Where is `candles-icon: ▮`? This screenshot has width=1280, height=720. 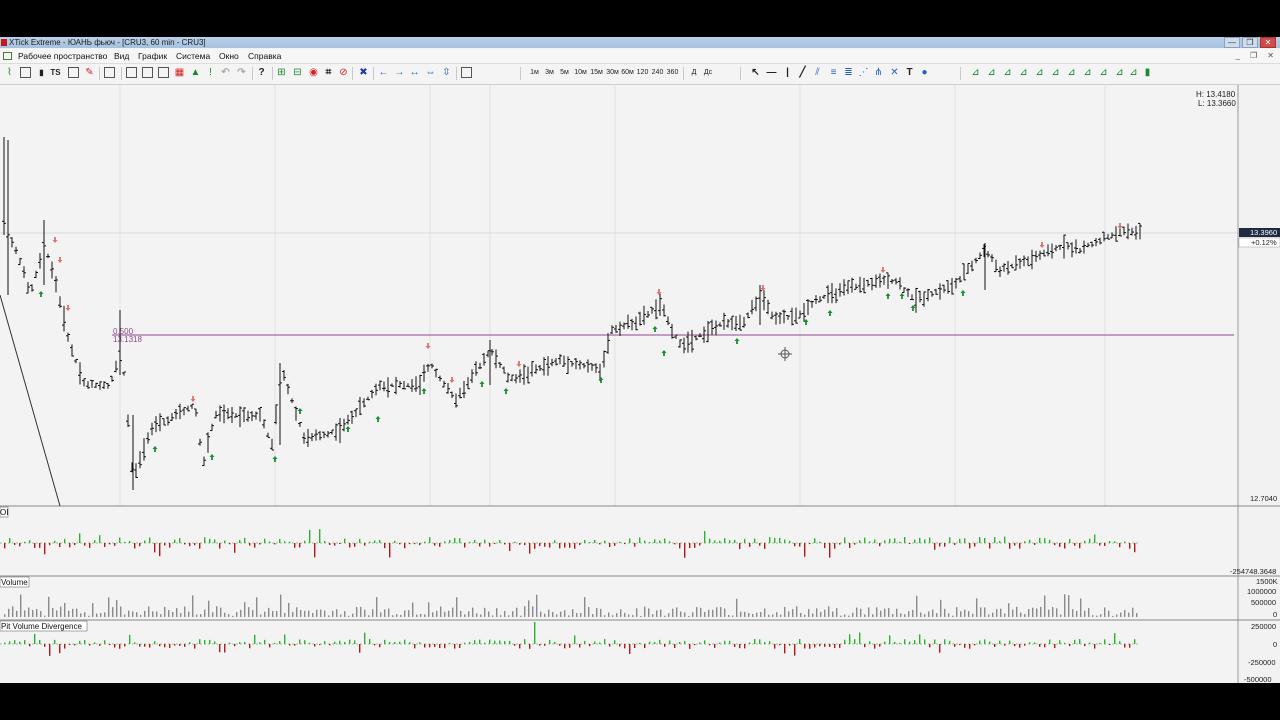
candles-icon: ▮ is located at coordinates (41, 72).